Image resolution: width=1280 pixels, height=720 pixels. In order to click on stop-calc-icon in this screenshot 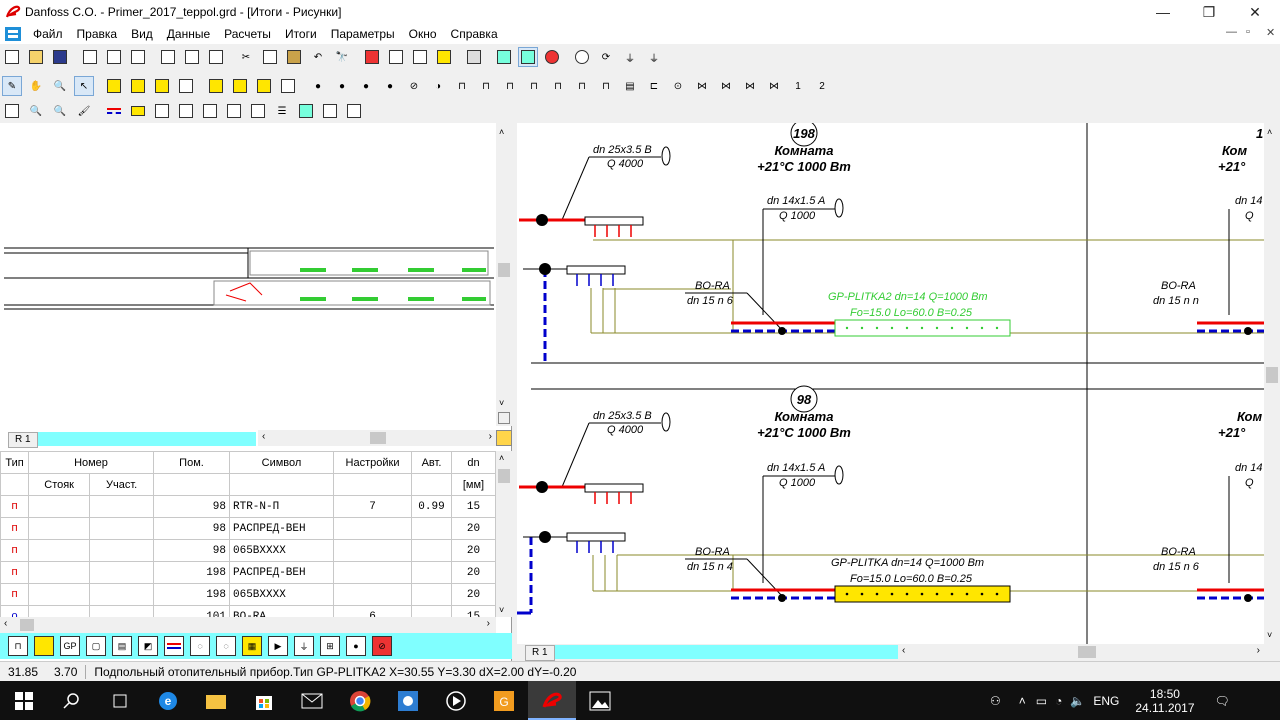, I will do `click(552, 57)`.